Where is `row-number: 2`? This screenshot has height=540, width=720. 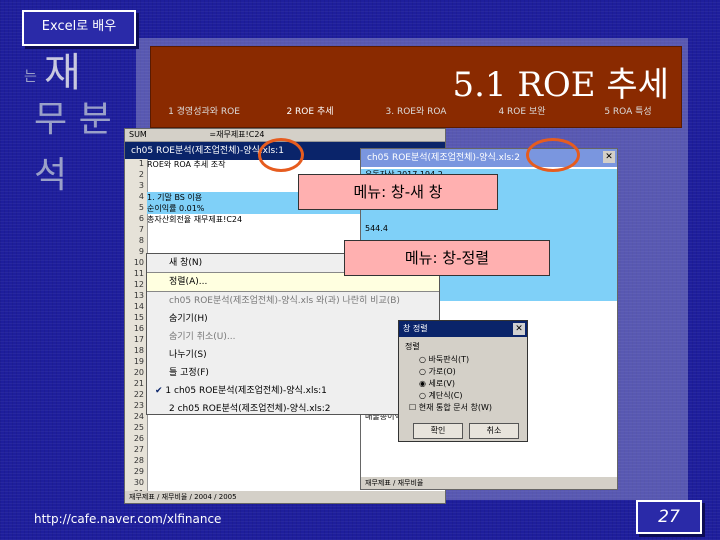 row-number: 2 is located at coordinates (141, 174).